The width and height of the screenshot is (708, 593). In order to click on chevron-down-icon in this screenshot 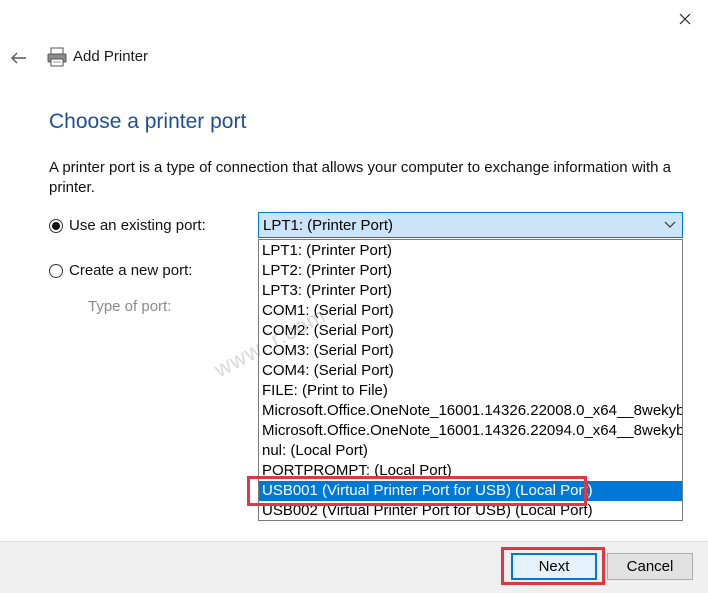, I will do `click(670, 224)`.